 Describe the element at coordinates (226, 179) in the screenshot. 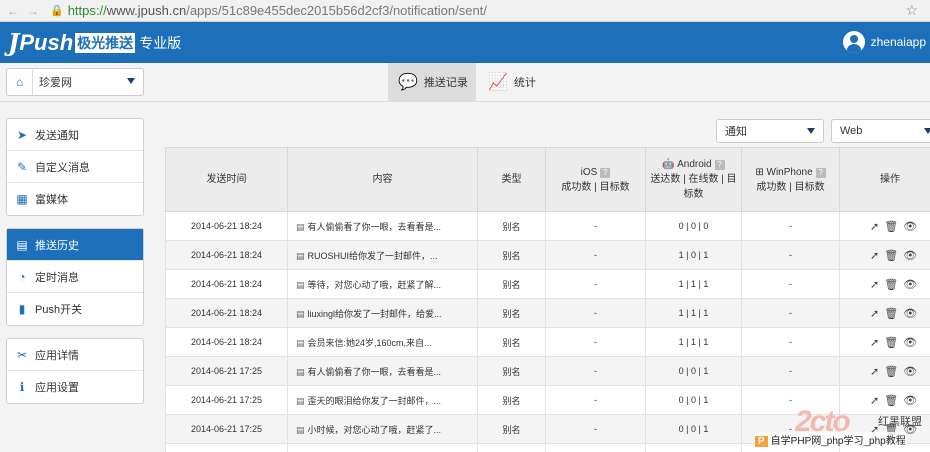

I see `col-header-time: 发送时间` at that location.